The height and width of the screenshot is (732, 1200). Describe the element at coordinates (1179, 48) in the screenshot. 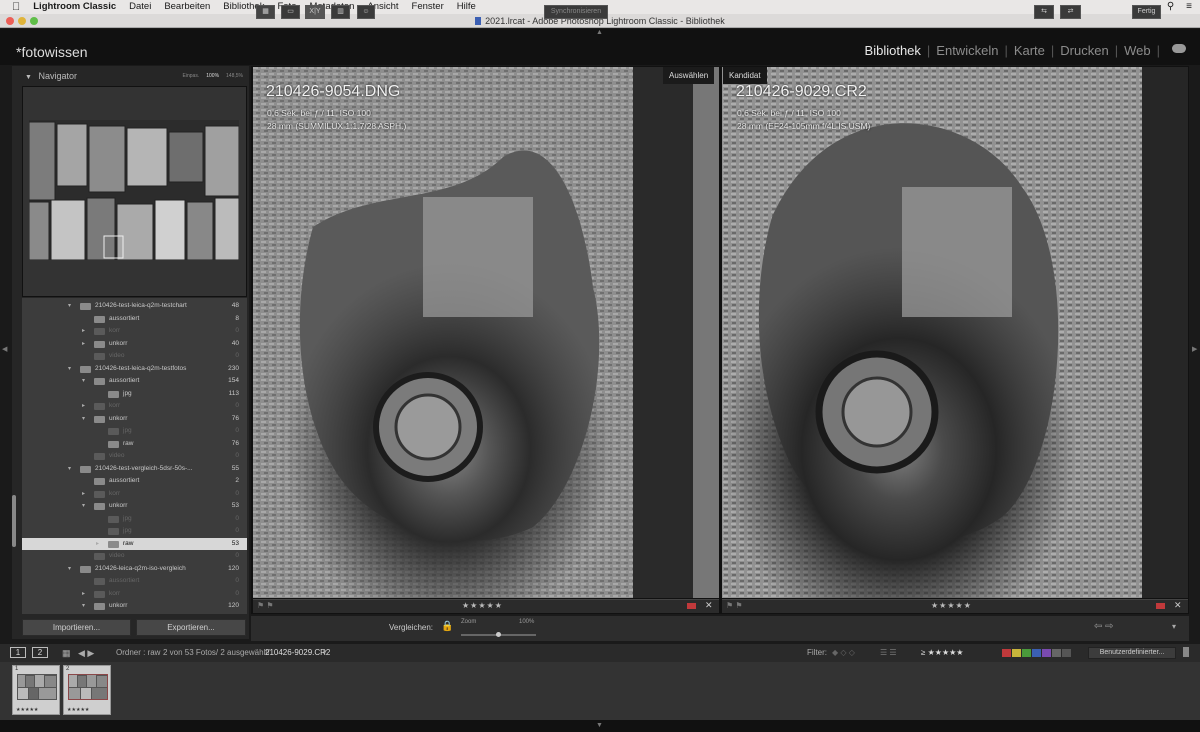

I see `cloud-sync-icon` at that location.